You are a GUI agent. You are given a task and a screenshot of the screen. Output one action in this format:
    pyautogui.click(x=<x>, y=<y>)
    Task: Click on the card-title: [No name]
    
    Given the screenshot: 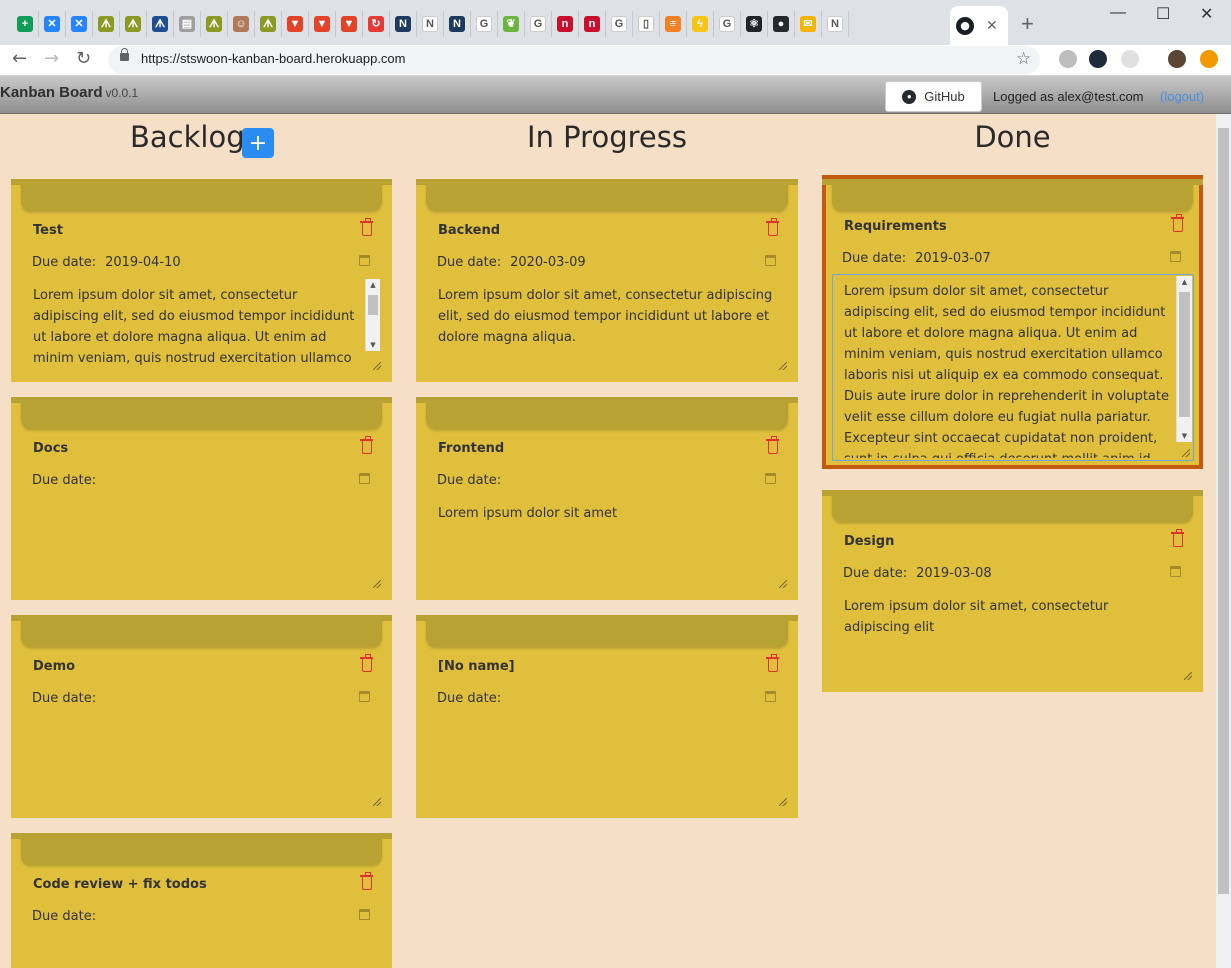 What is the action you would take?
    pyautogui.click(x=476, y=666)
    